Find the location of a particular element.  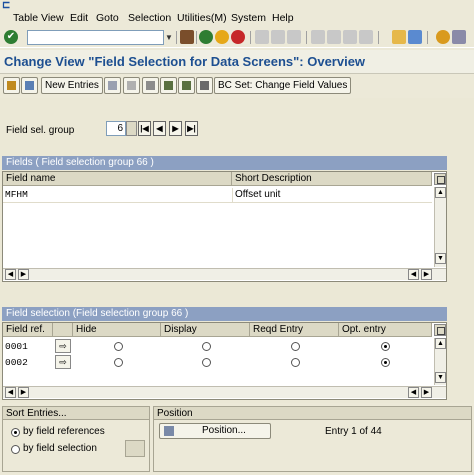

select-all-icon is located at coordinates (168, 85).